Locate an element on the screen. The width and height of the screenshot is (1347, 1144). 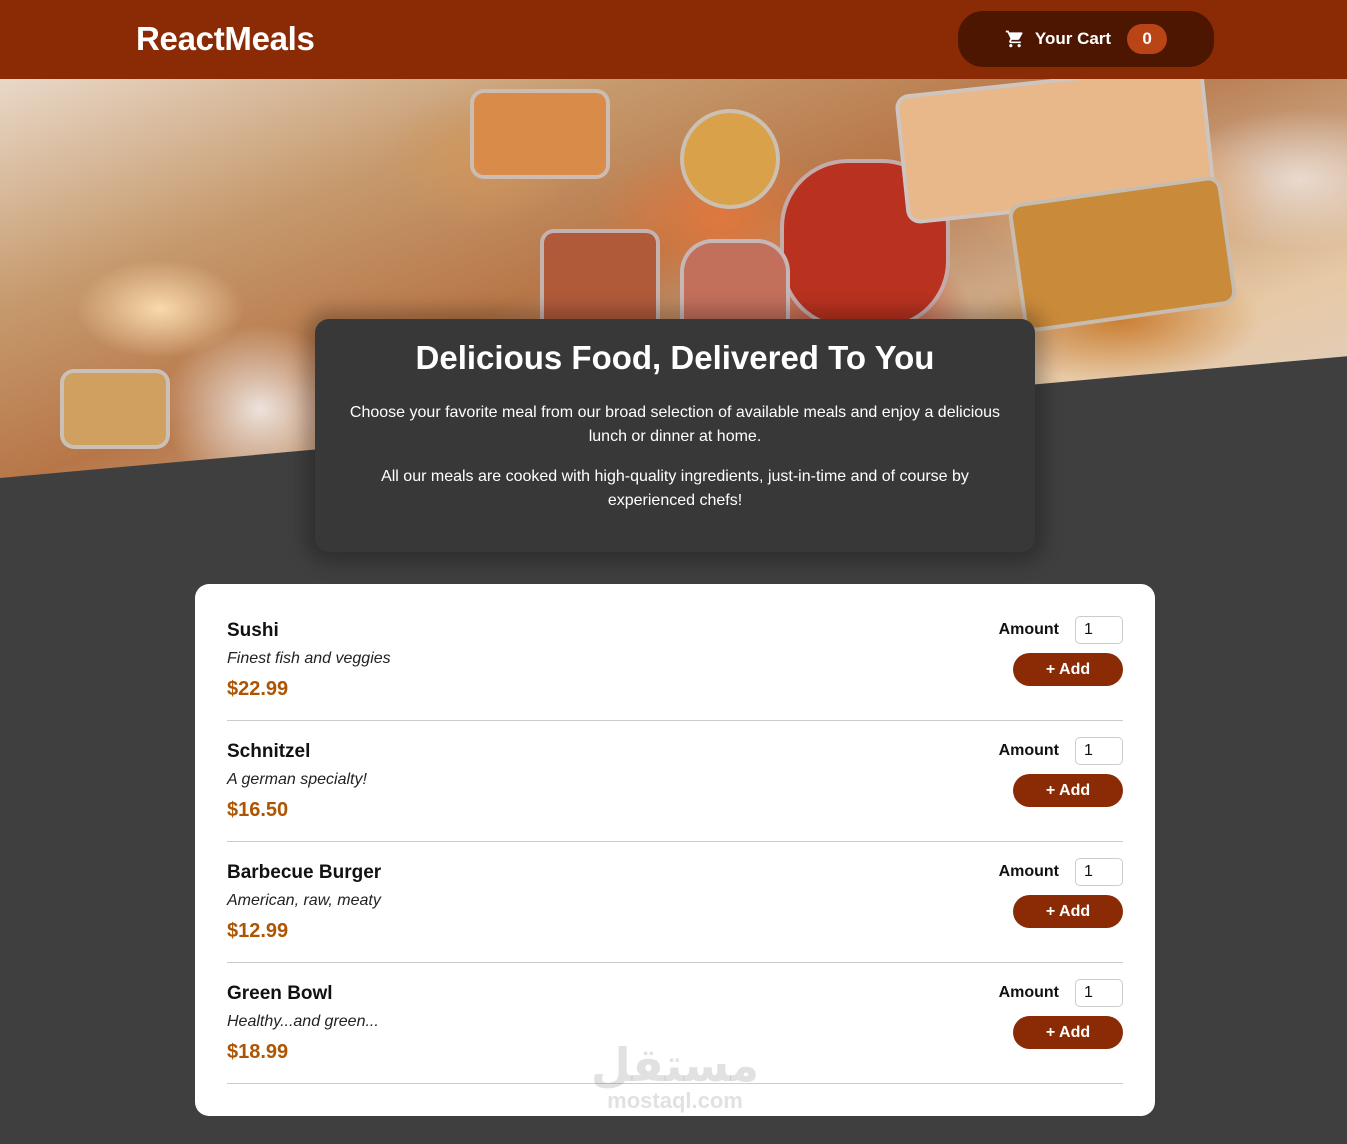
meal-price: $12.99 is located at coordinates (258, 931).